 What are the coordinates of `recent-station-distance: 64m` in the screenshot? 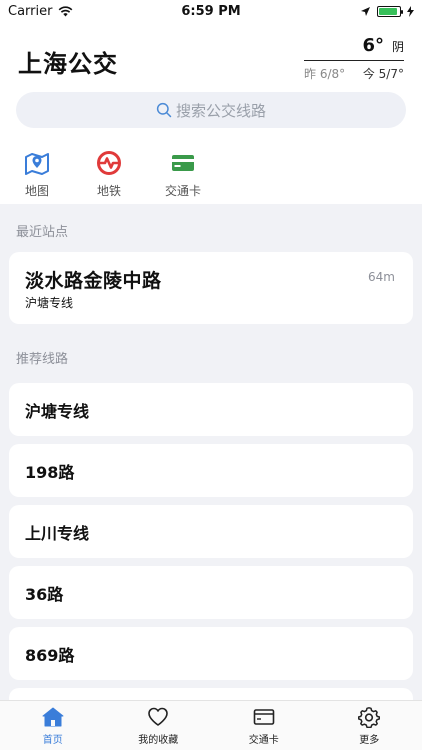 It's located at (381, 277).